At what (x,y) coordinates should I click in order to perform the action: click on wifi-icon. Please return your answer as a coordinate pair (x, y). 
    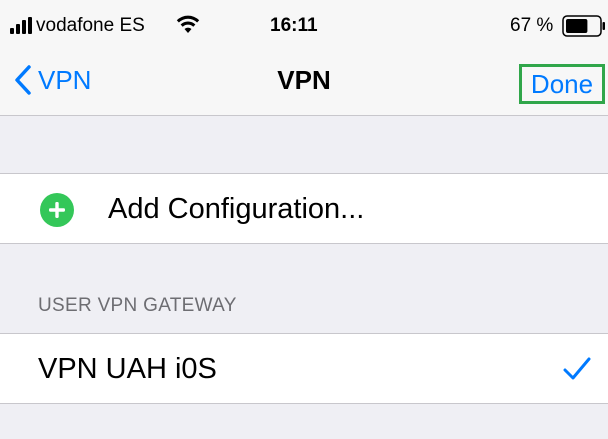
    Looking at the image, I should click on (188, 24).